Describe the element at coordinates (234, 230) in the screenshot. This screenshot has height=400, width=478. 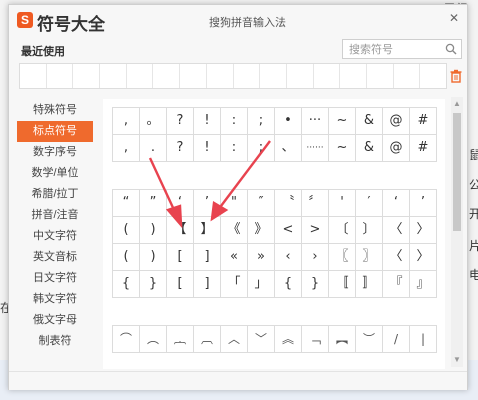
I see `symbol-cell: 《` at that location.